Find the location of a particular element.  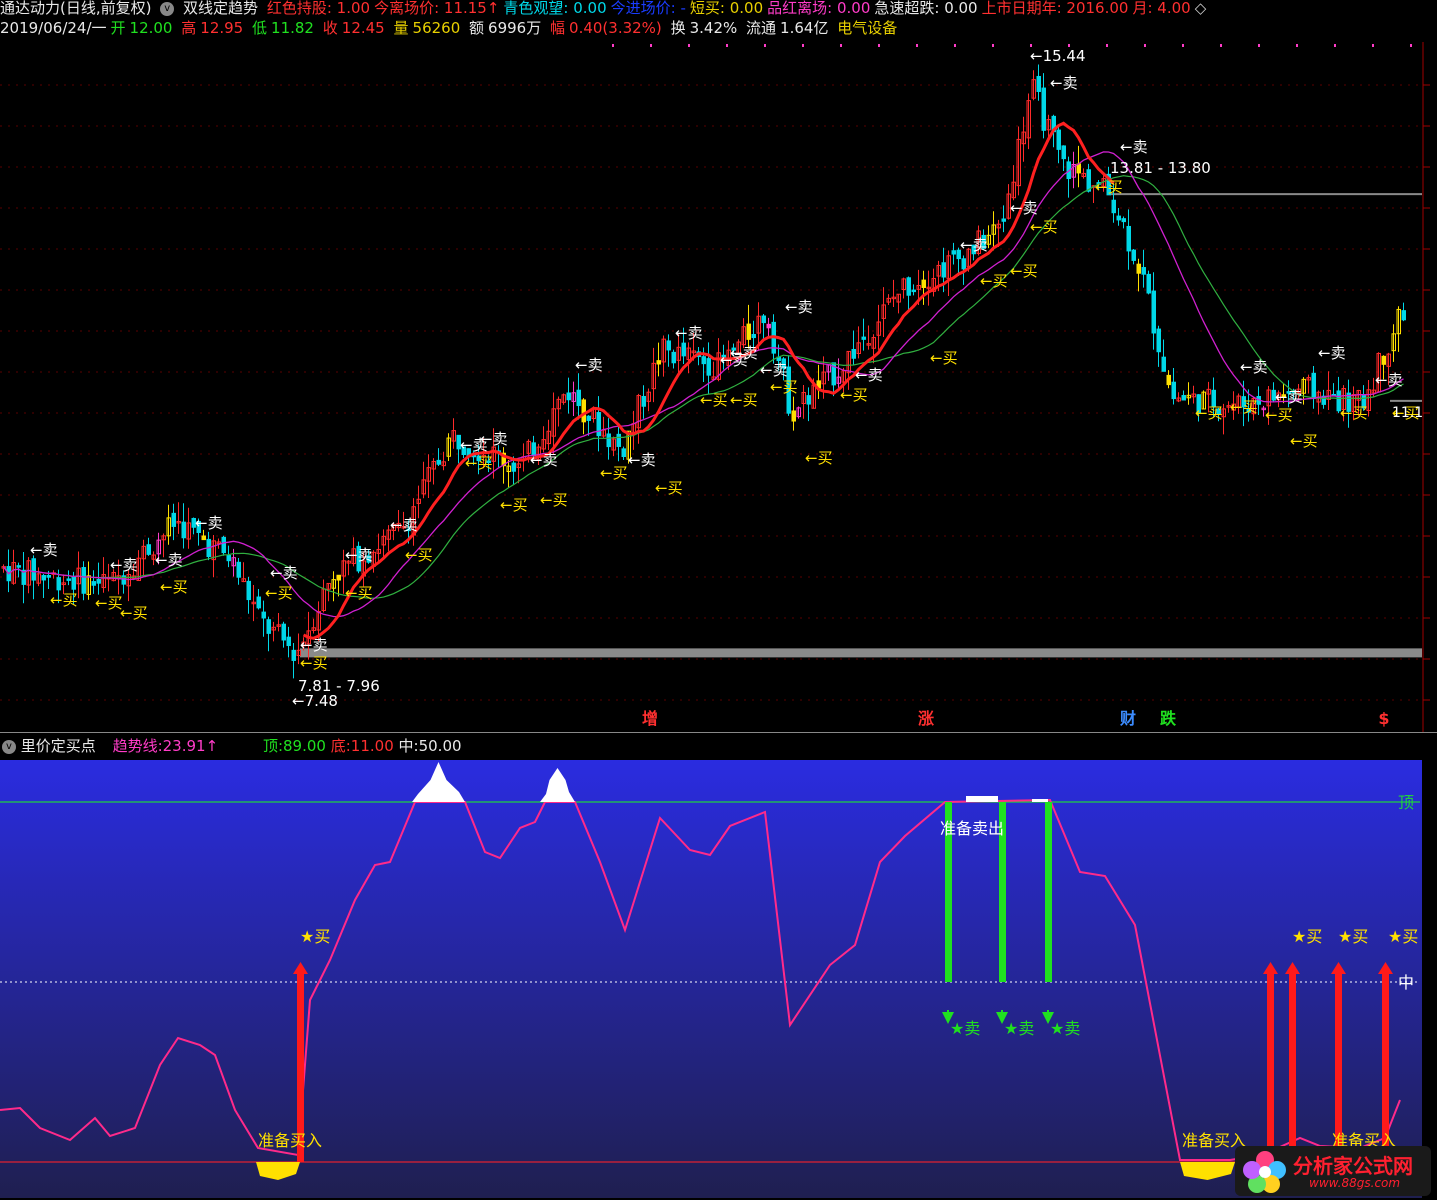

range-top-label: 13.81 - 13.80 is located at coordinates (1160, 168).